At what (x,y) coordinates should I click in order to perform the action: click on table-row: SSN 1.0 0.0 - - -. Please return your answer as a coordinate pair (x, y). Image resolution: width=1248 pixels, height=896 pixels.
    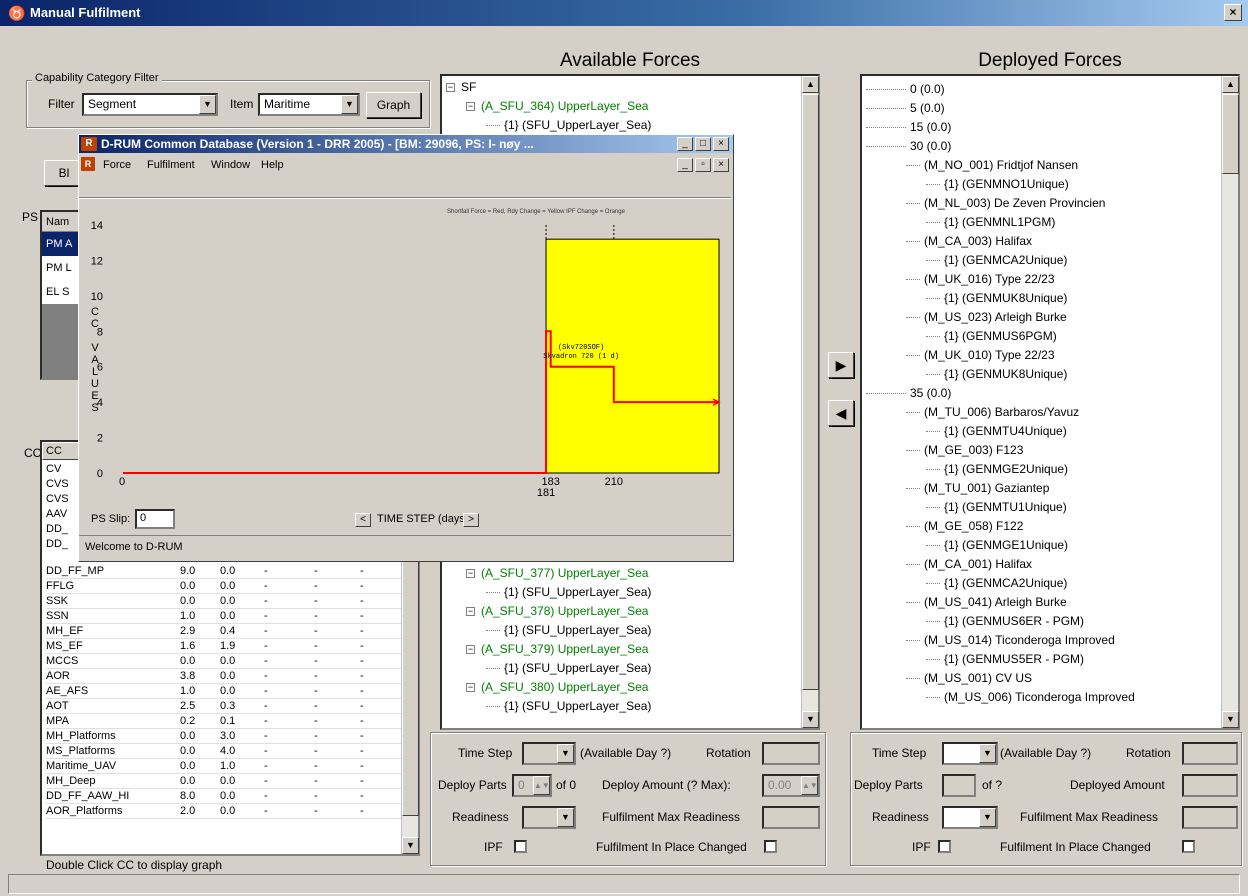
    Looking at the image, I should click on (224, 616).